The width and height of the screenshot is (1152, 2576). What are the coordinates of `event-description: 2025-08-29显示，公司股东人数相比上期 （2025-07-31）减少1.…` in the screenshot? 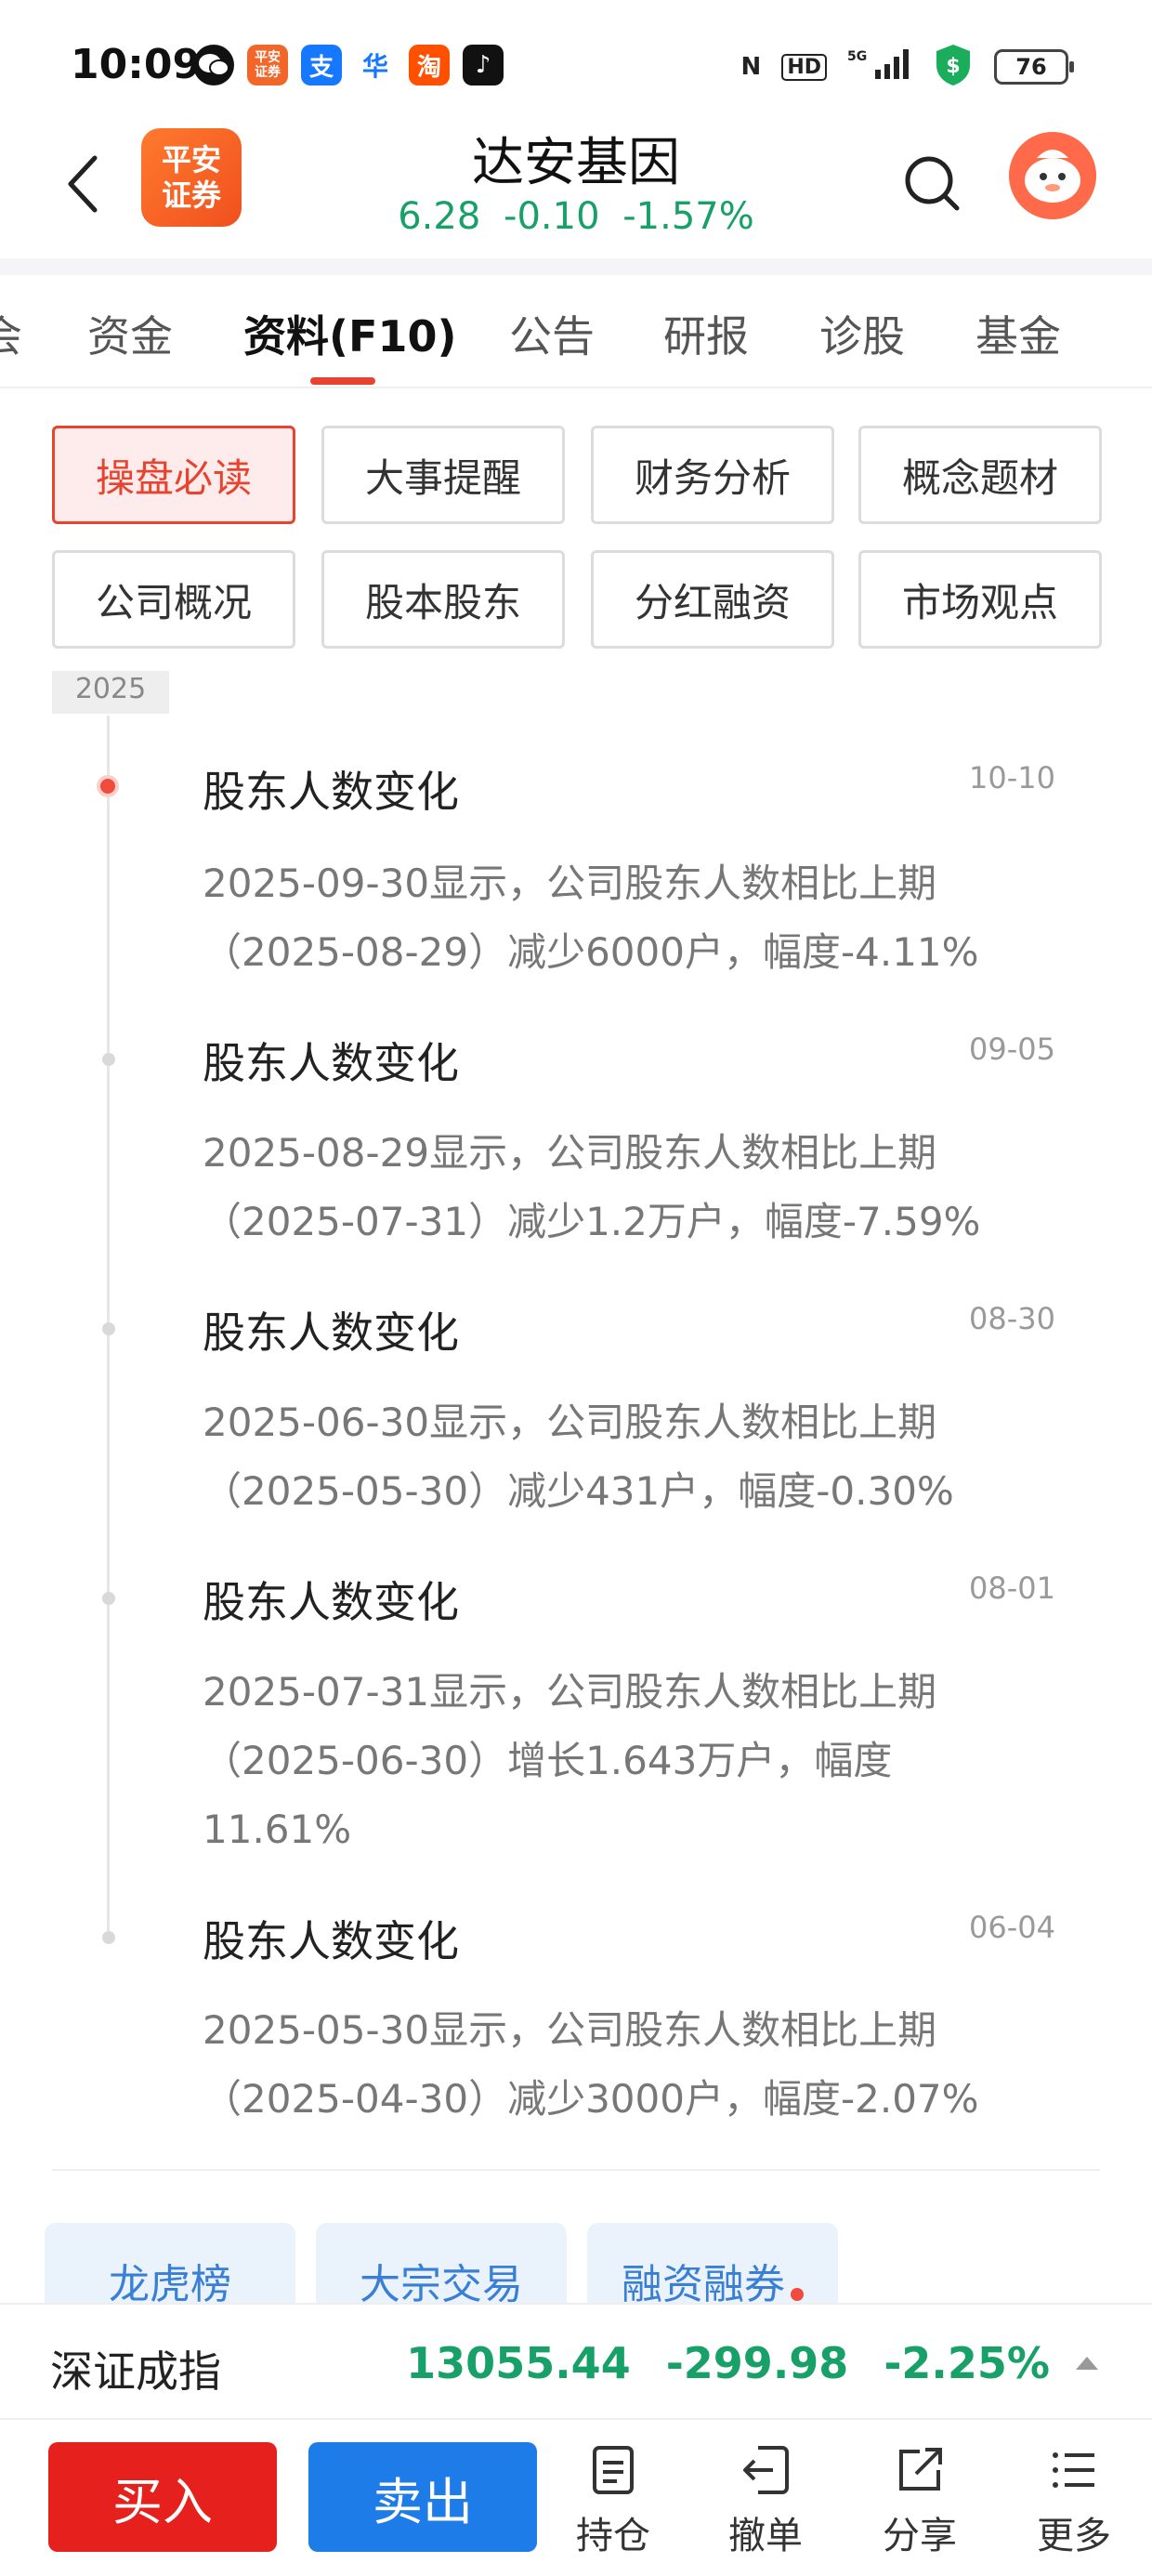 It's located at (592, 1187).